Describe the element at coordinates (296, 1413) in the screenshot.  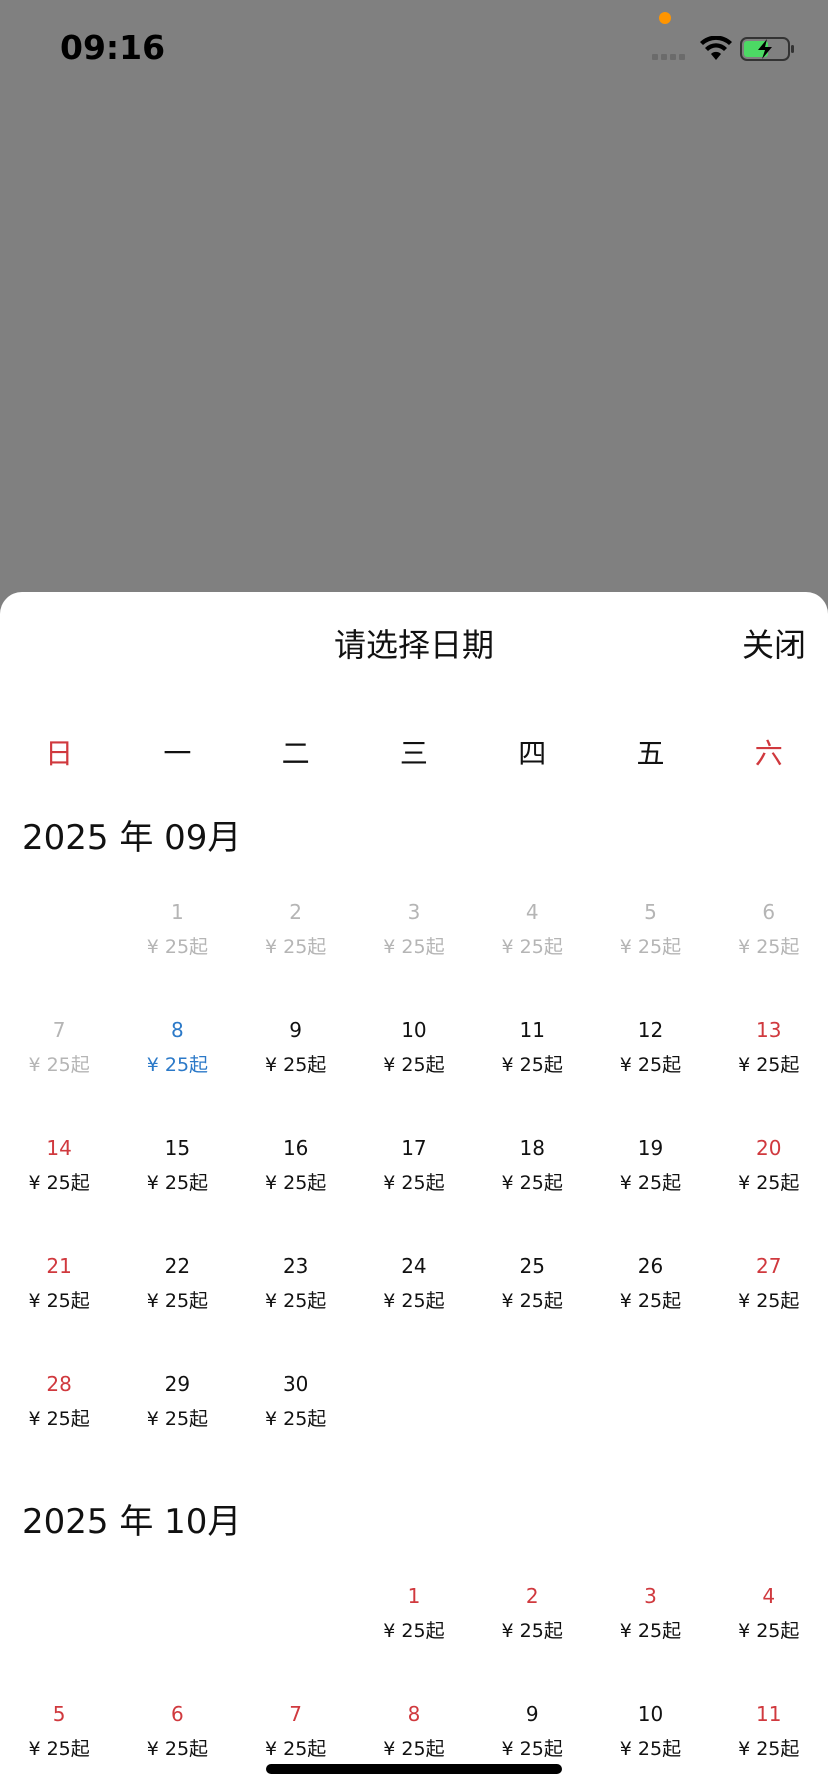
I see `day-cell: 30 ¥ 25起` at that location.